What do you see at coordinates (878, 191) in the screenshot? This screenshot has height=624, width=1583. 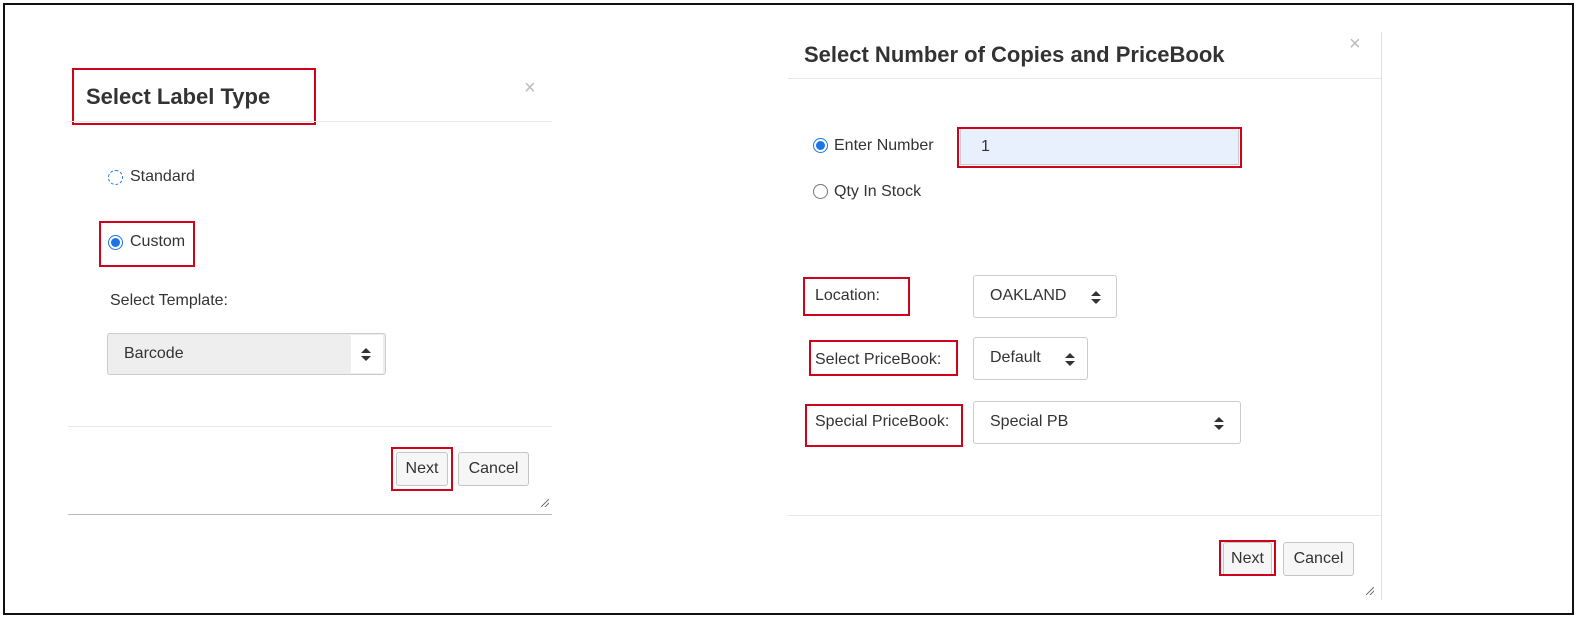 I see `radio-label: Qty In Stock` at bounding box center [878, 191].